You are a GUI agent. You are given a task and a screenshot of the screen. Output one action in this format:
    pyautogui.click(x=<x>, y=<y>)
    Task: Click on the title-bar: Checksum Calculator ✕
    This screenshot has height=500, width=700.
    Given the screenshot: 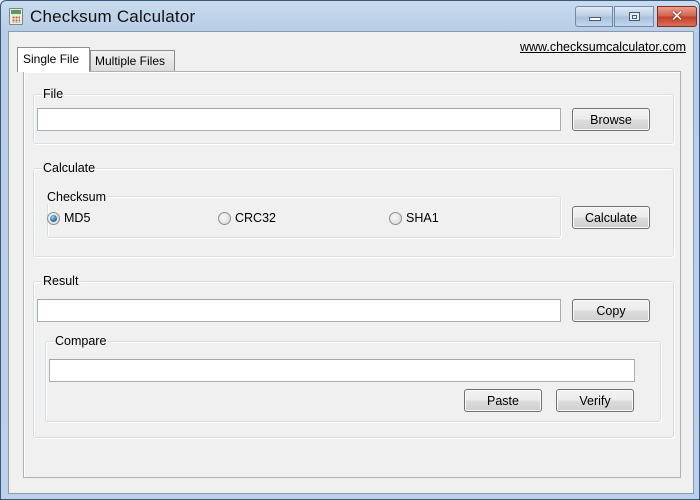 What is the action you would take?
    pyautogui.click(x=350, y=16)
    